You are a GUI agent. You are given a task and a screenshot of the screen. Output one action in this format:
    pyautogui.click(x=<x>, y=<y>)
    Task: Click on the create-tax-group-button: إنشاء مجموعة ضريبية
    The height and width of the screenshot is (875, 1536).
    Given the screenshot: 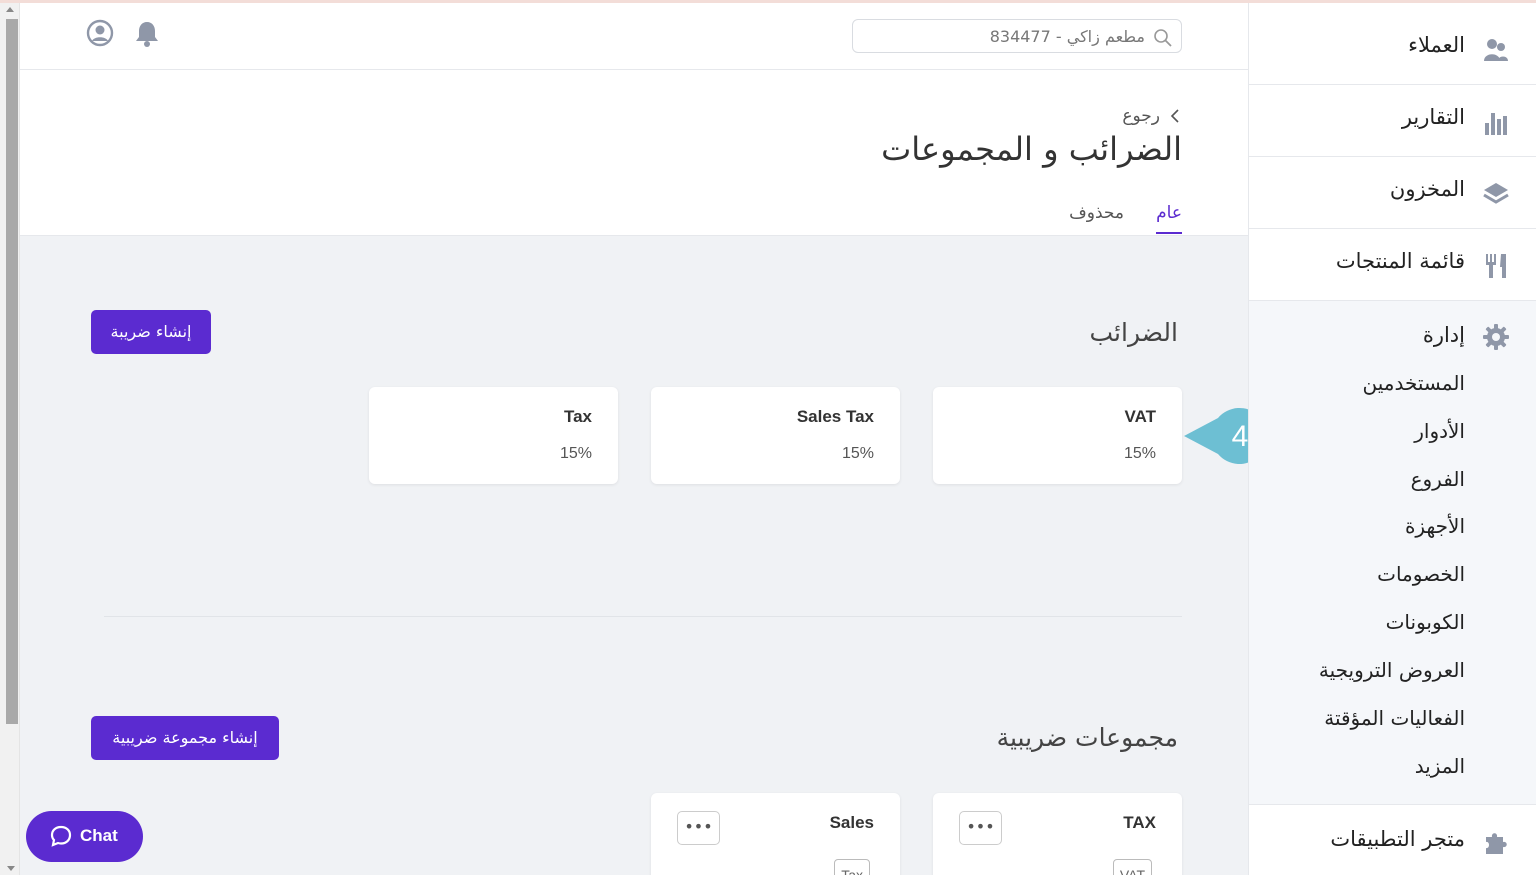 What is the action you would take?
    pyautogui.click(x=185, y=738)
    